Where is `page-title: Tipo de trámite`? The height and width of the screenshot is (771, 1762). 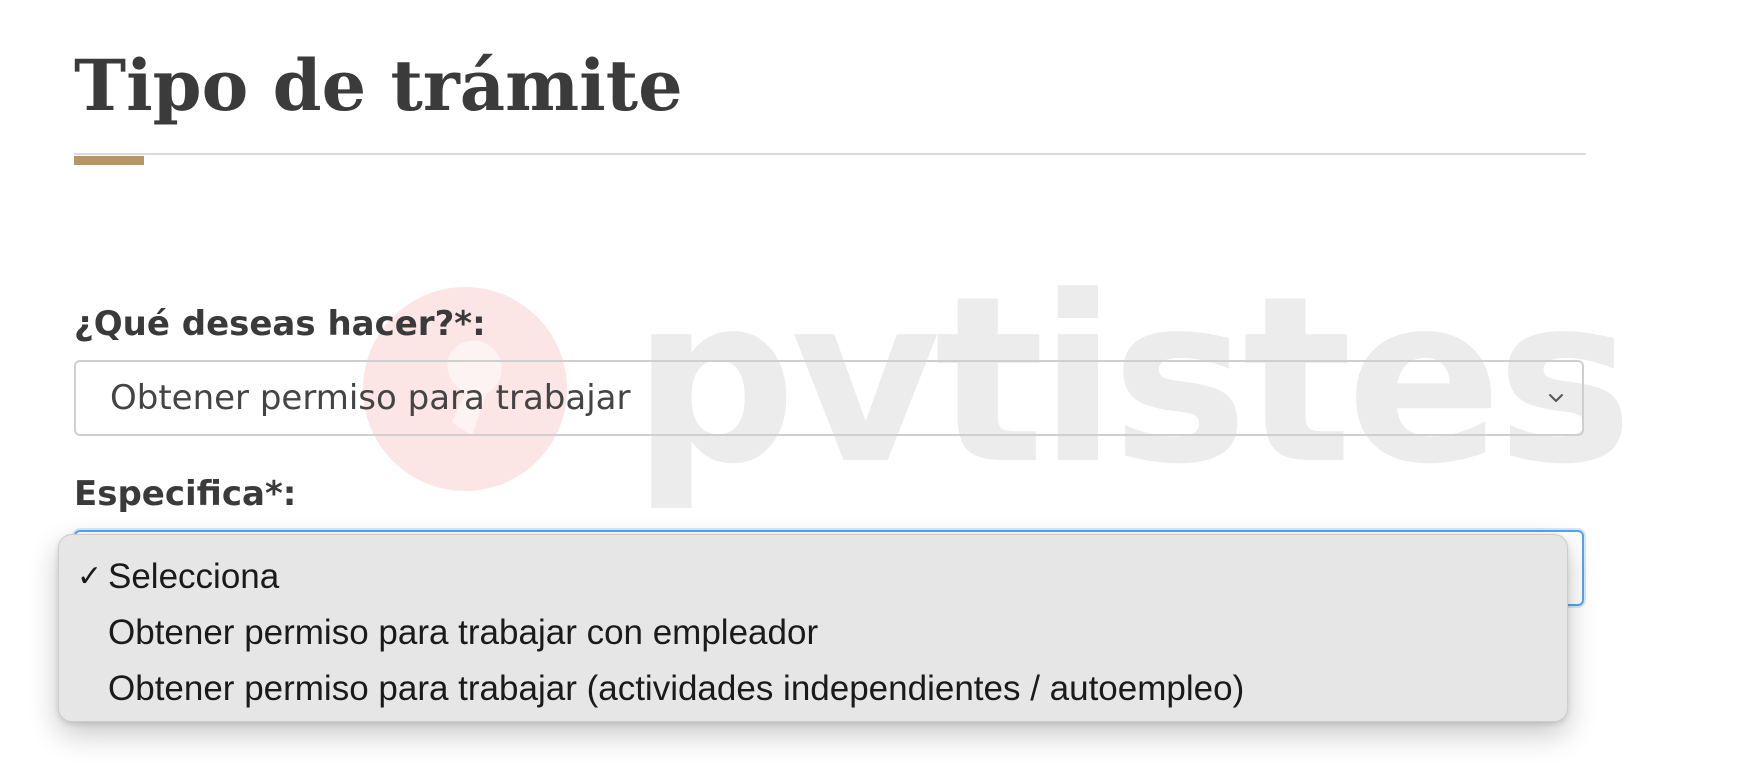 page-title: Tipo de trámite is located at coordinates (378, 85).